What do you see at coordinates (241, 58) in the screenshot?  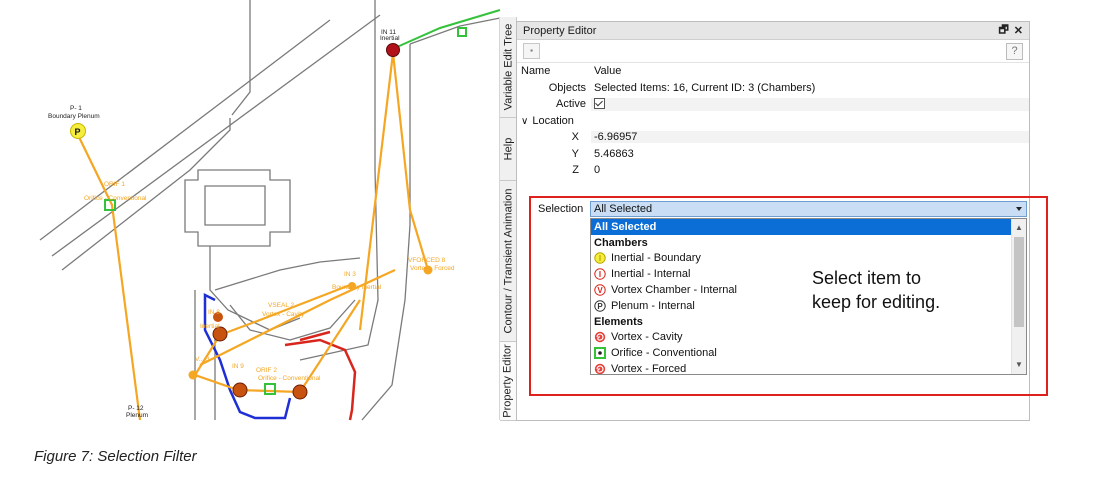 I see `wall-left-top` at bounding box center [241, 58].